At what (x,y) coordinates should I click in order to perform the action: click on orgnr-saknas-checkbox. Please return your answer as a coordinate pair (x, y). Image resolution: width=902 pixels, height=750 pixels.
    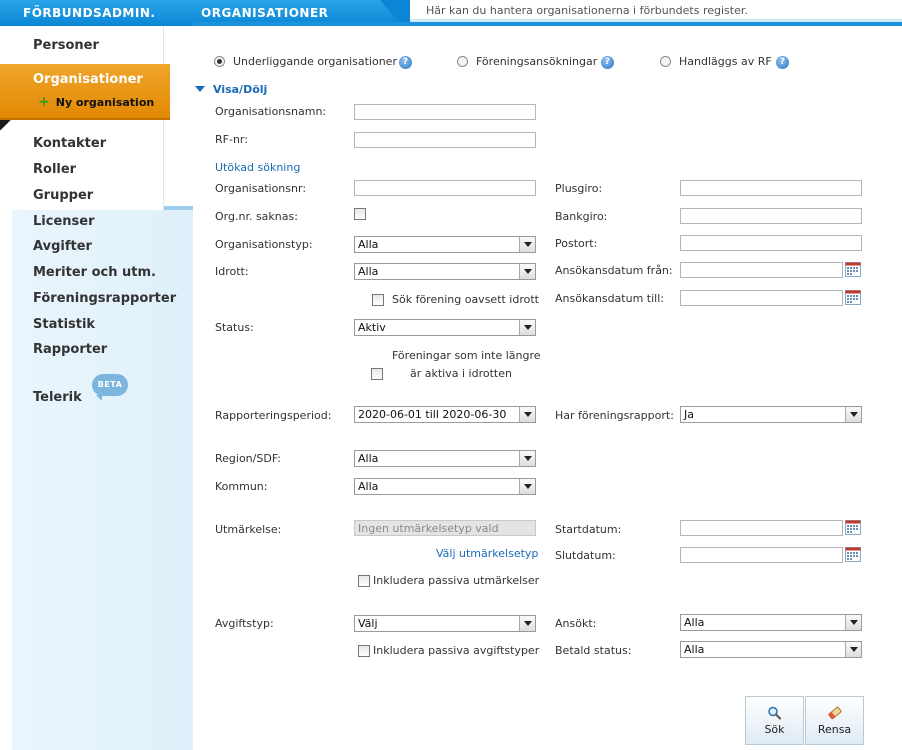
    Looking at the image, I should click on (360, 214).